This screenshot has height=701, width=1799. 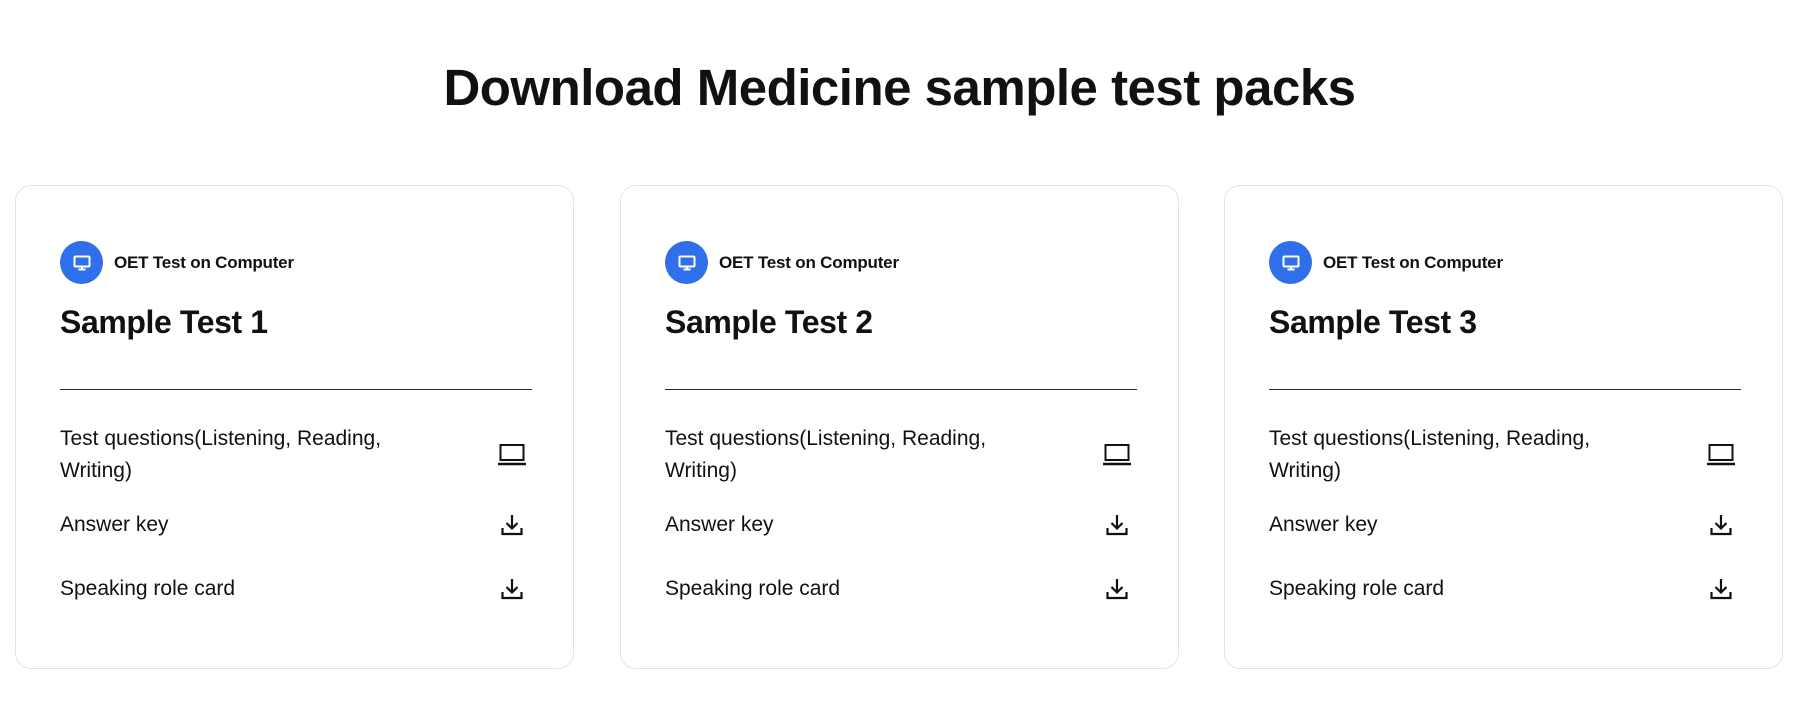 What do you see at coordinates (769, 322) in the screenshot?
I see `card-title: Sample Test 2` at bounding box center [769, 322].